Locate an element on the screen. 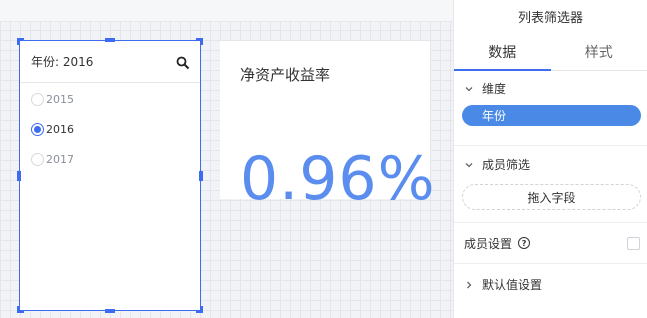  section-default-settings: 默认值设置 is located at coordinates (550, 284).